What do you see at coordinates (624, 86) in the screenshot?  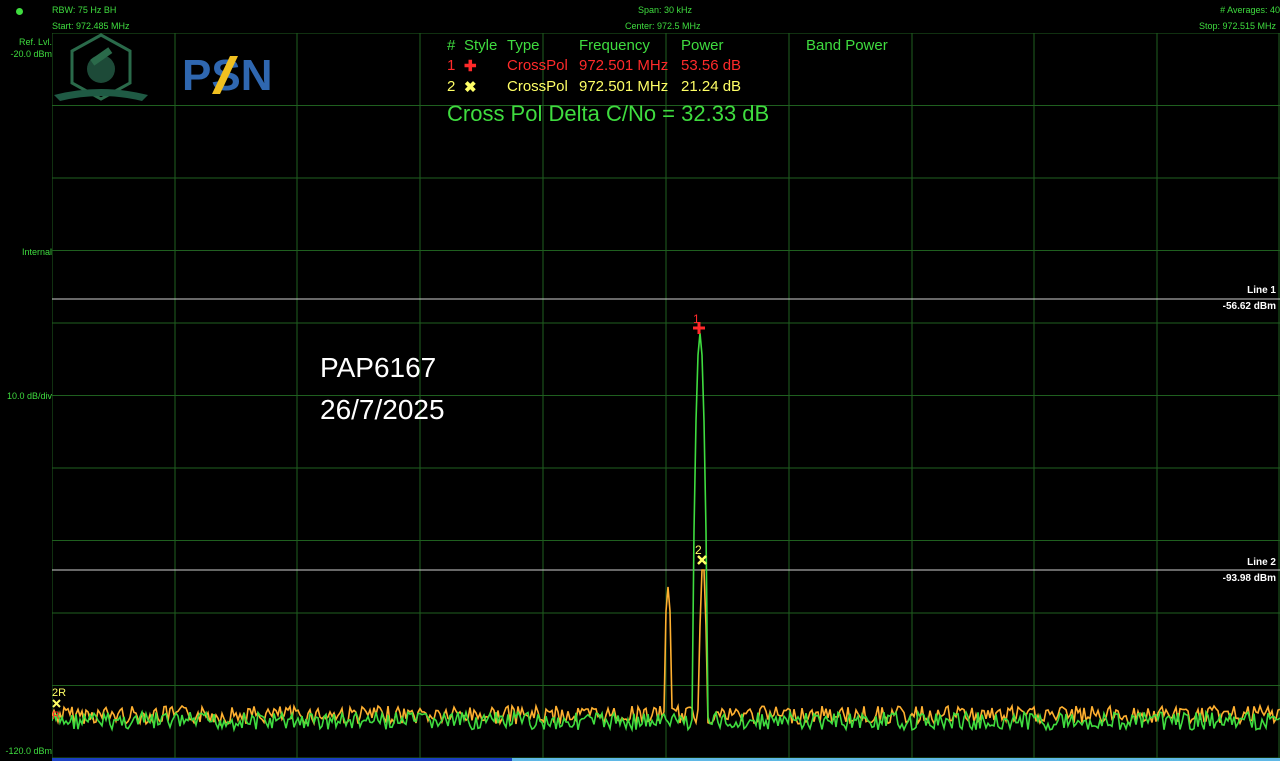 I see `marker-2-frequency: 972.501 MHz` at bounding box center [624, 86].